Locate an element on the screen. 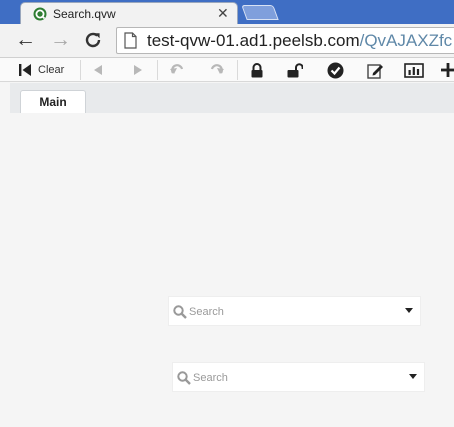  address-bar: test-qvw-01.ad1.peelsb.com/QvAJAXZfc is located at coordinates (285, 40).